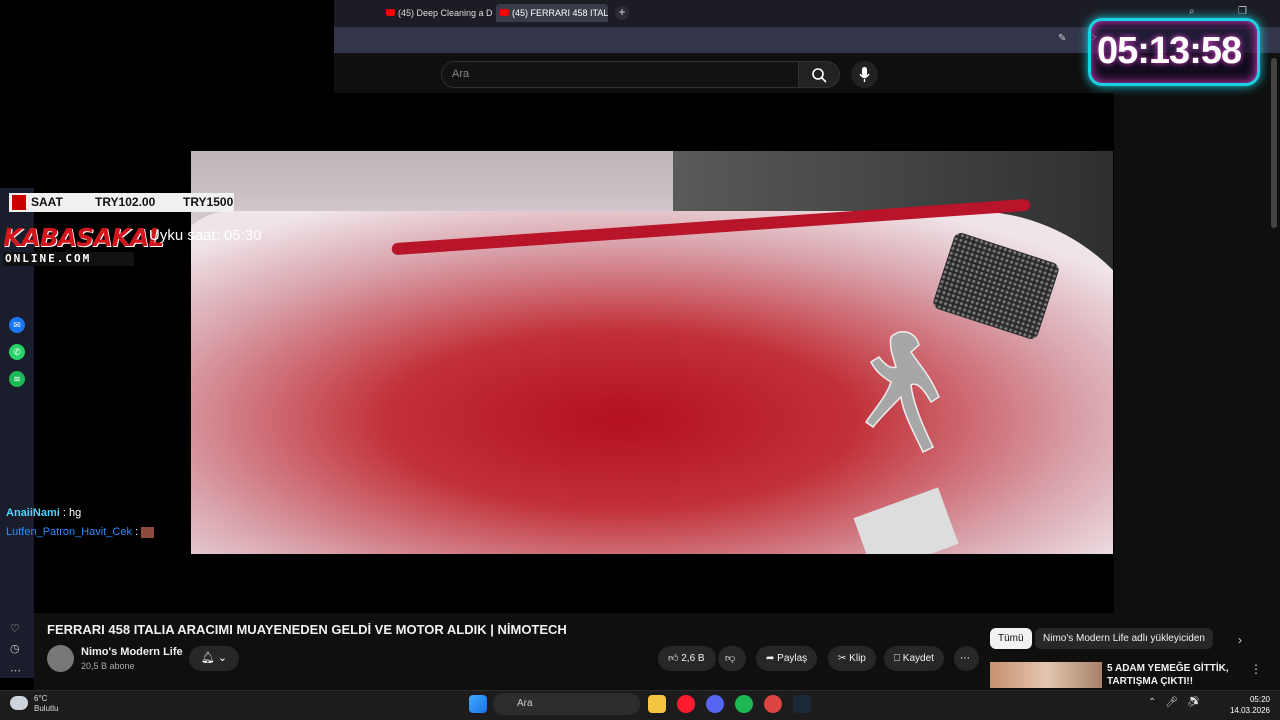  I want to click on dislike-button: 👎︎, so click(732, 658).